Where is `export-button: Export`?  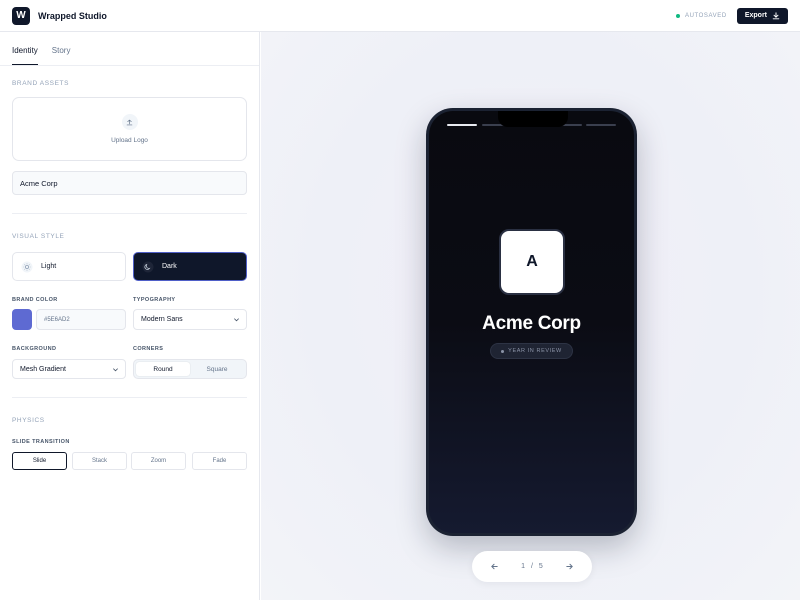 export-button: Export is located at coordinates (762, 15).